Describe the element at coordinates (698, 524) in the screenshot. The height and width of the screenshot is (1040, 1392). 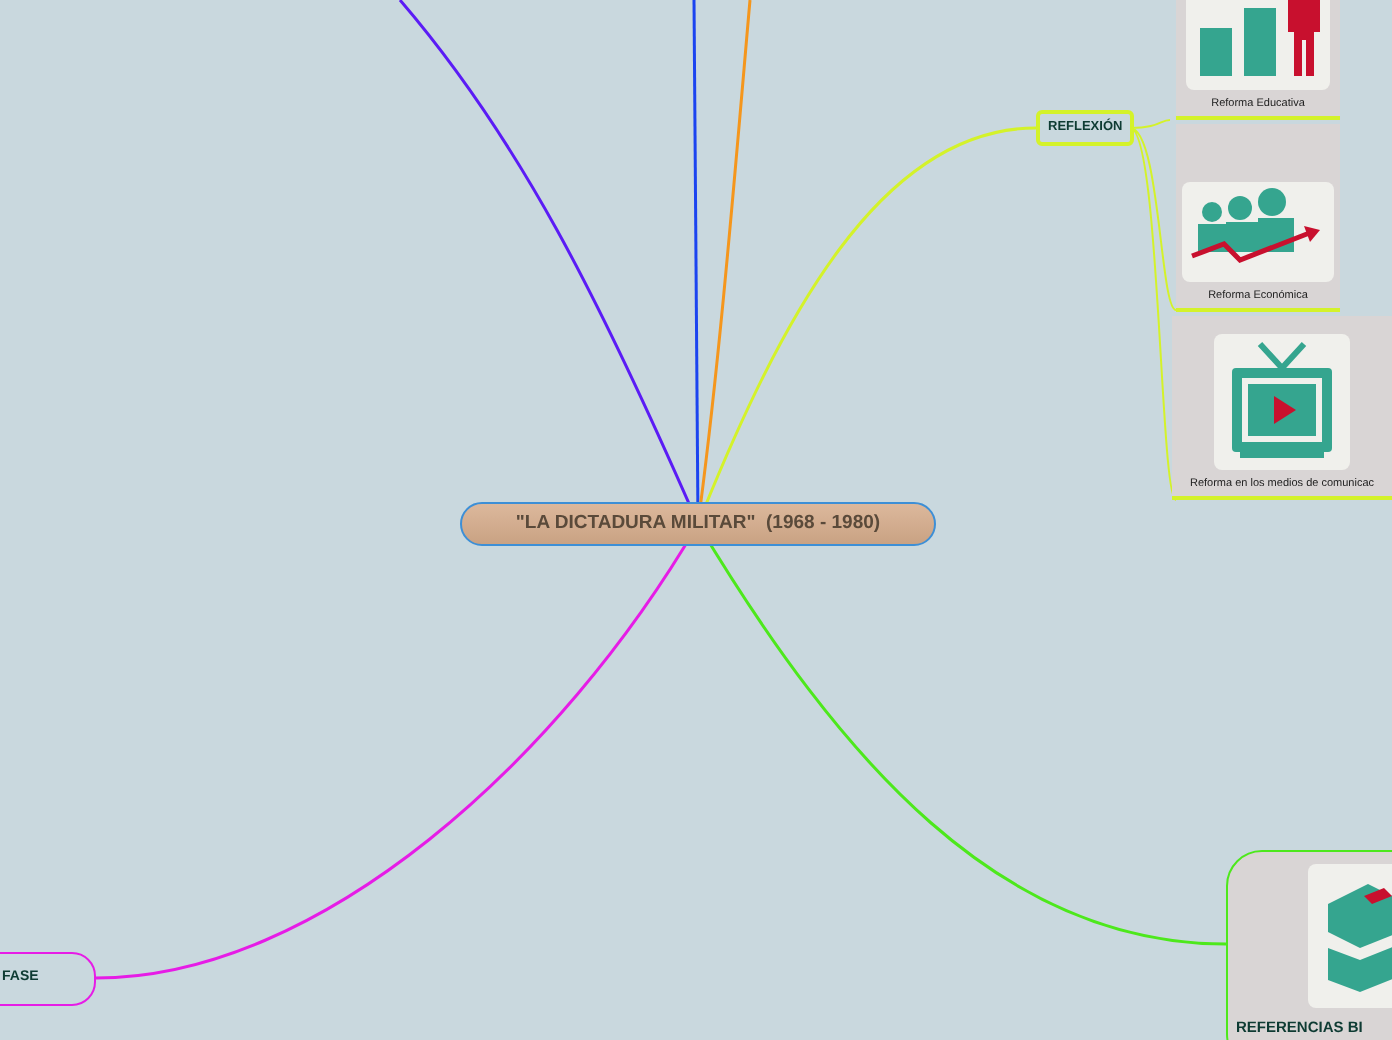
I see `root-topic: "LA DICTADURA MILITAR" (1968 - 1980)` at that location.